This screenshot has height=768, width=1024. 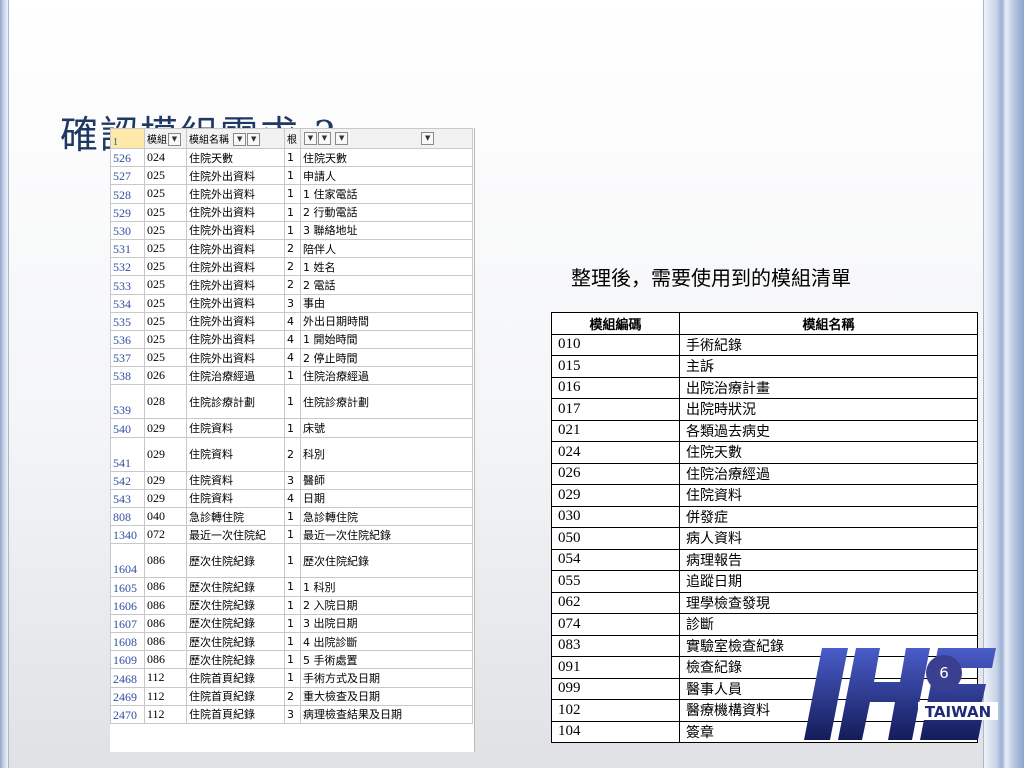 What do you see at coordinates (386, 660) in the screenshot?
I see `field-name-cell: 5 手術處置` at bounding box center [386, 660].